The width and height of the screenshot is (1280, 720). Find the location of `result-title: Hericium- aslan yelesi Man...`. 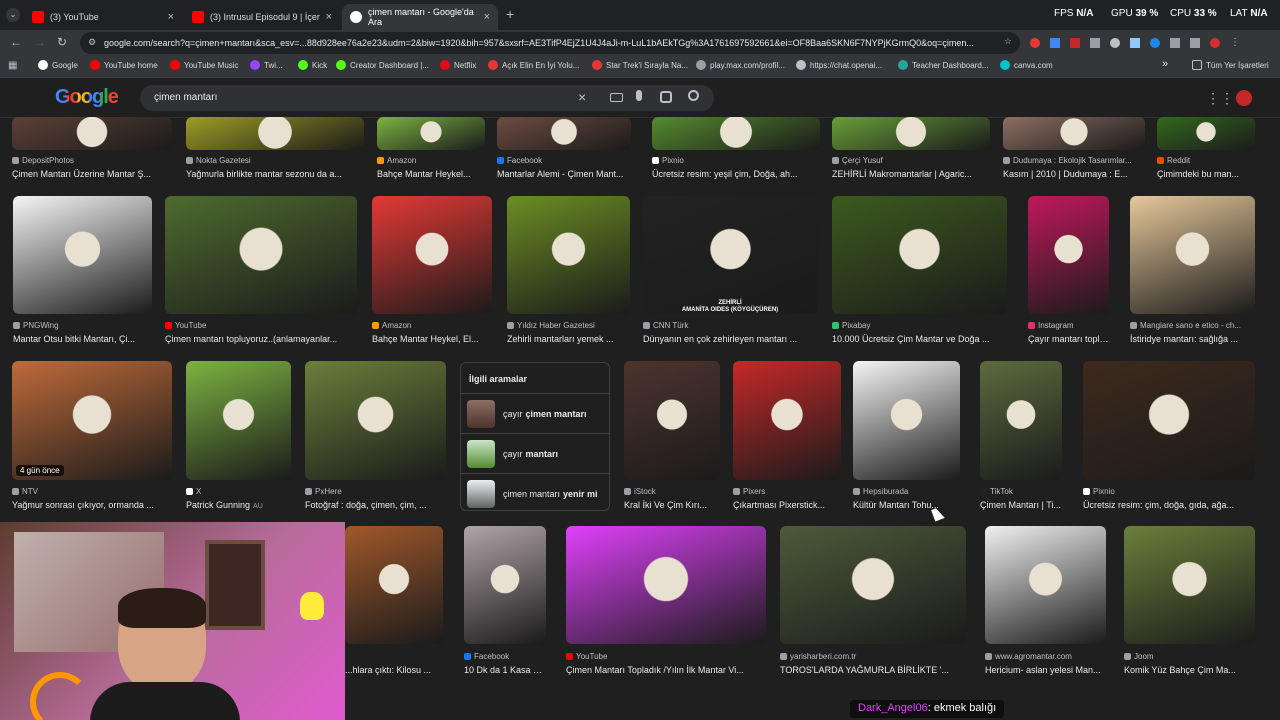

result-title: Hericium- aslan yelesi Man... is located at coordinates (1045, 670).